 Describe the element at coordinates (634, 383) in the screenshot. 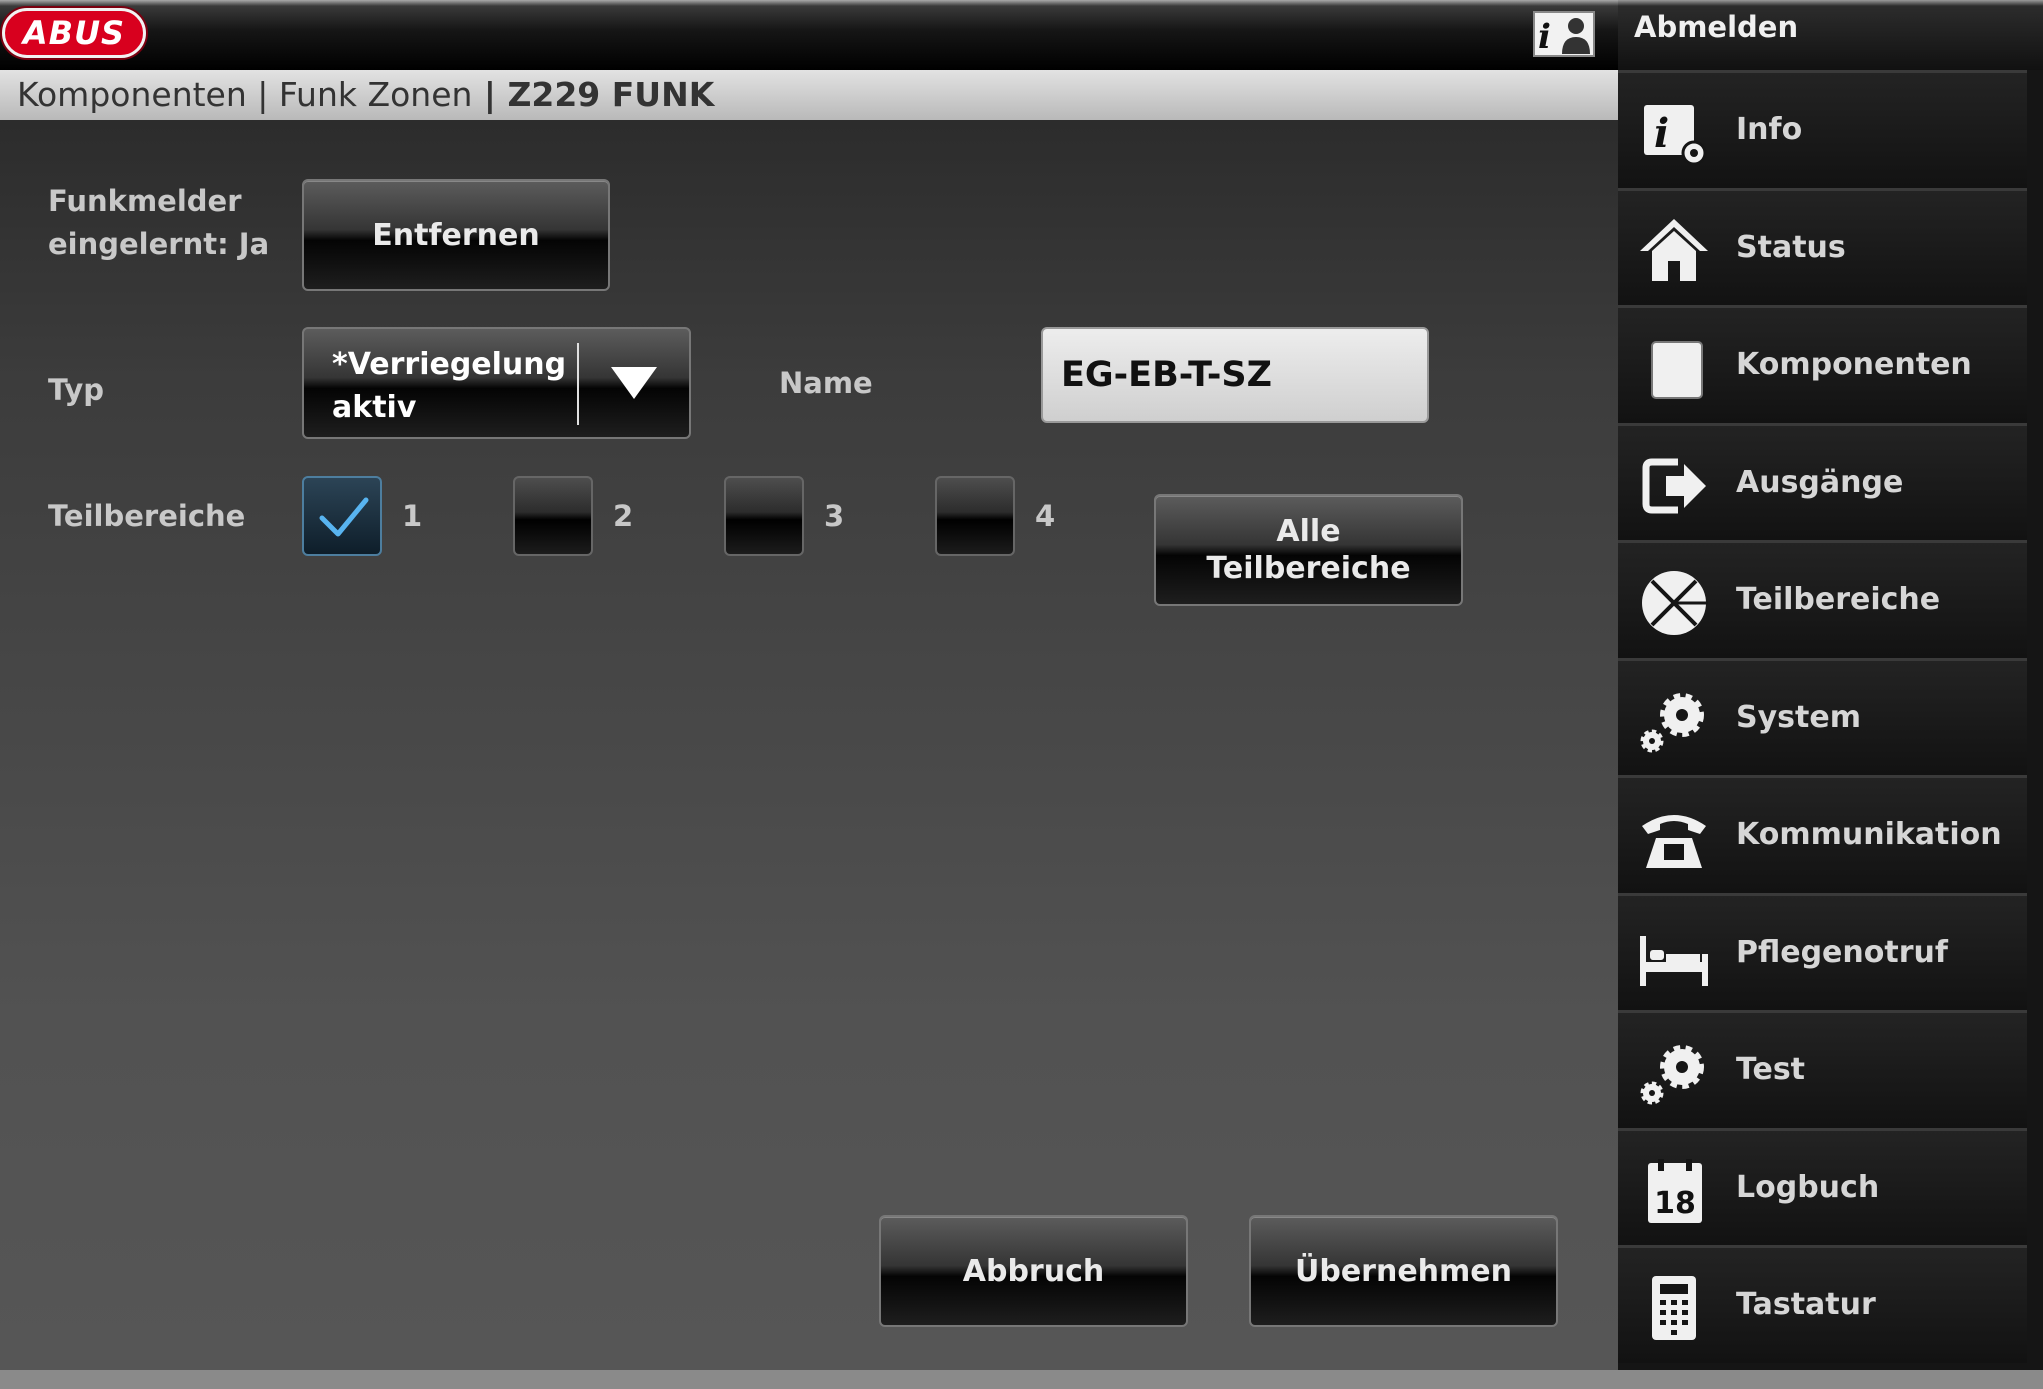

I see `chevron-down-icon` at that location.